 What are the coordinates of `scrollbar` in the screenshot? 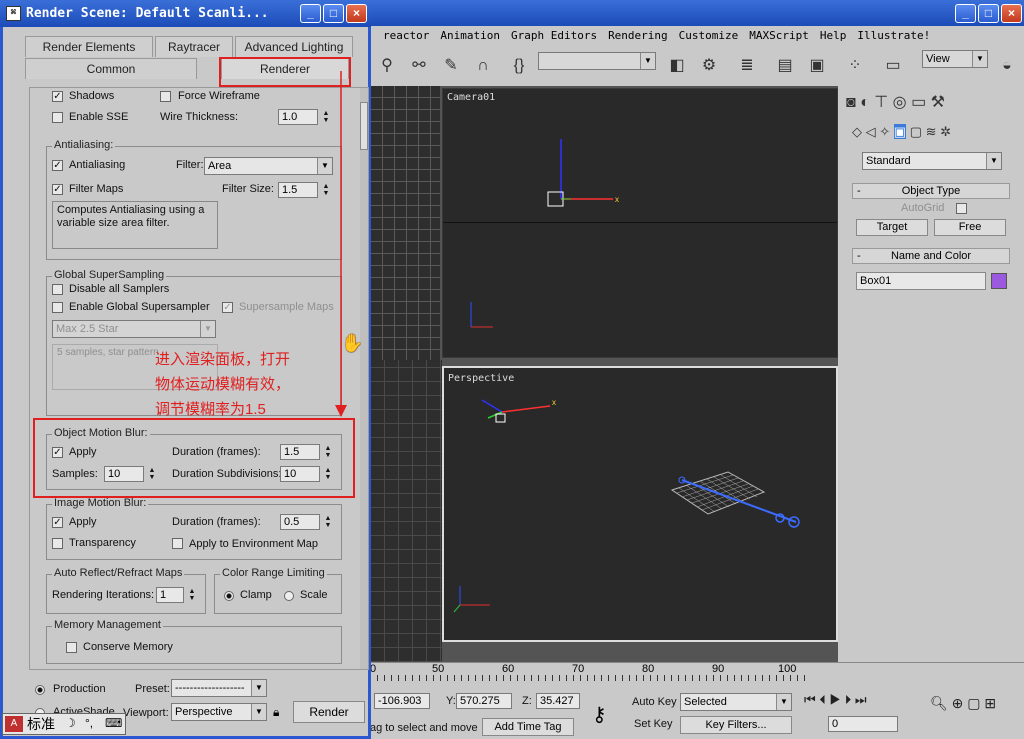 It's located at (364, 378).